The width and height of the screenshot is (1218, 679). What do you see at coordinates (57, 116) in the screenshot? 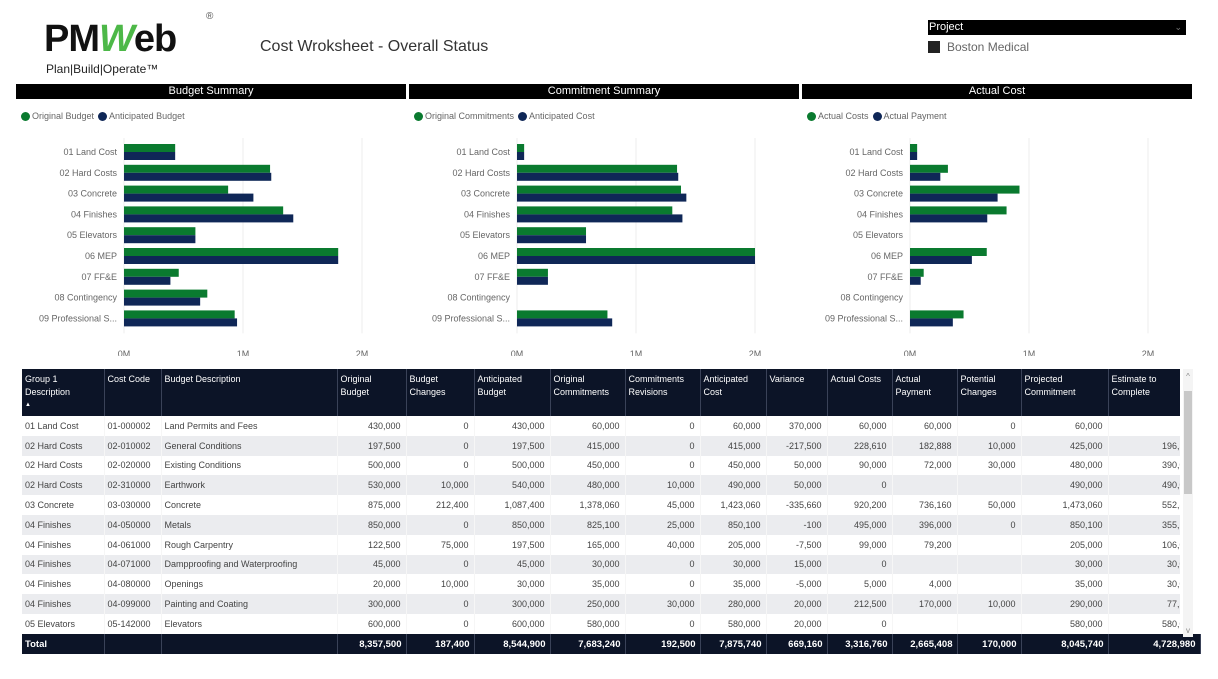
I see `legend-entry: Original Budget` at bounding box center [57, 116].